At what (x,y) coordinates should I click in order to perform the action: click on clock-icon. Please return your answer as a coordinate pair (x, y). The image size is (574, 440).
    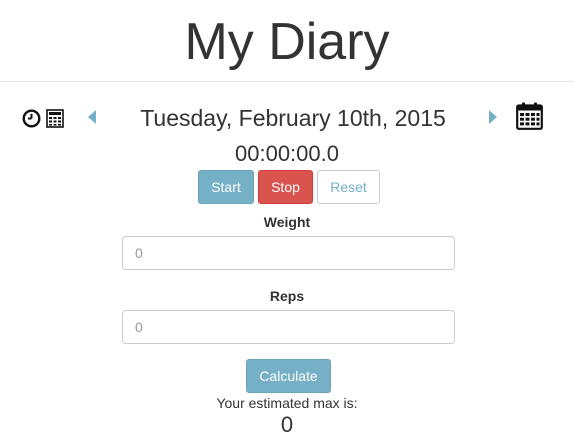
    Looking at the image, I should click on (31, 118).